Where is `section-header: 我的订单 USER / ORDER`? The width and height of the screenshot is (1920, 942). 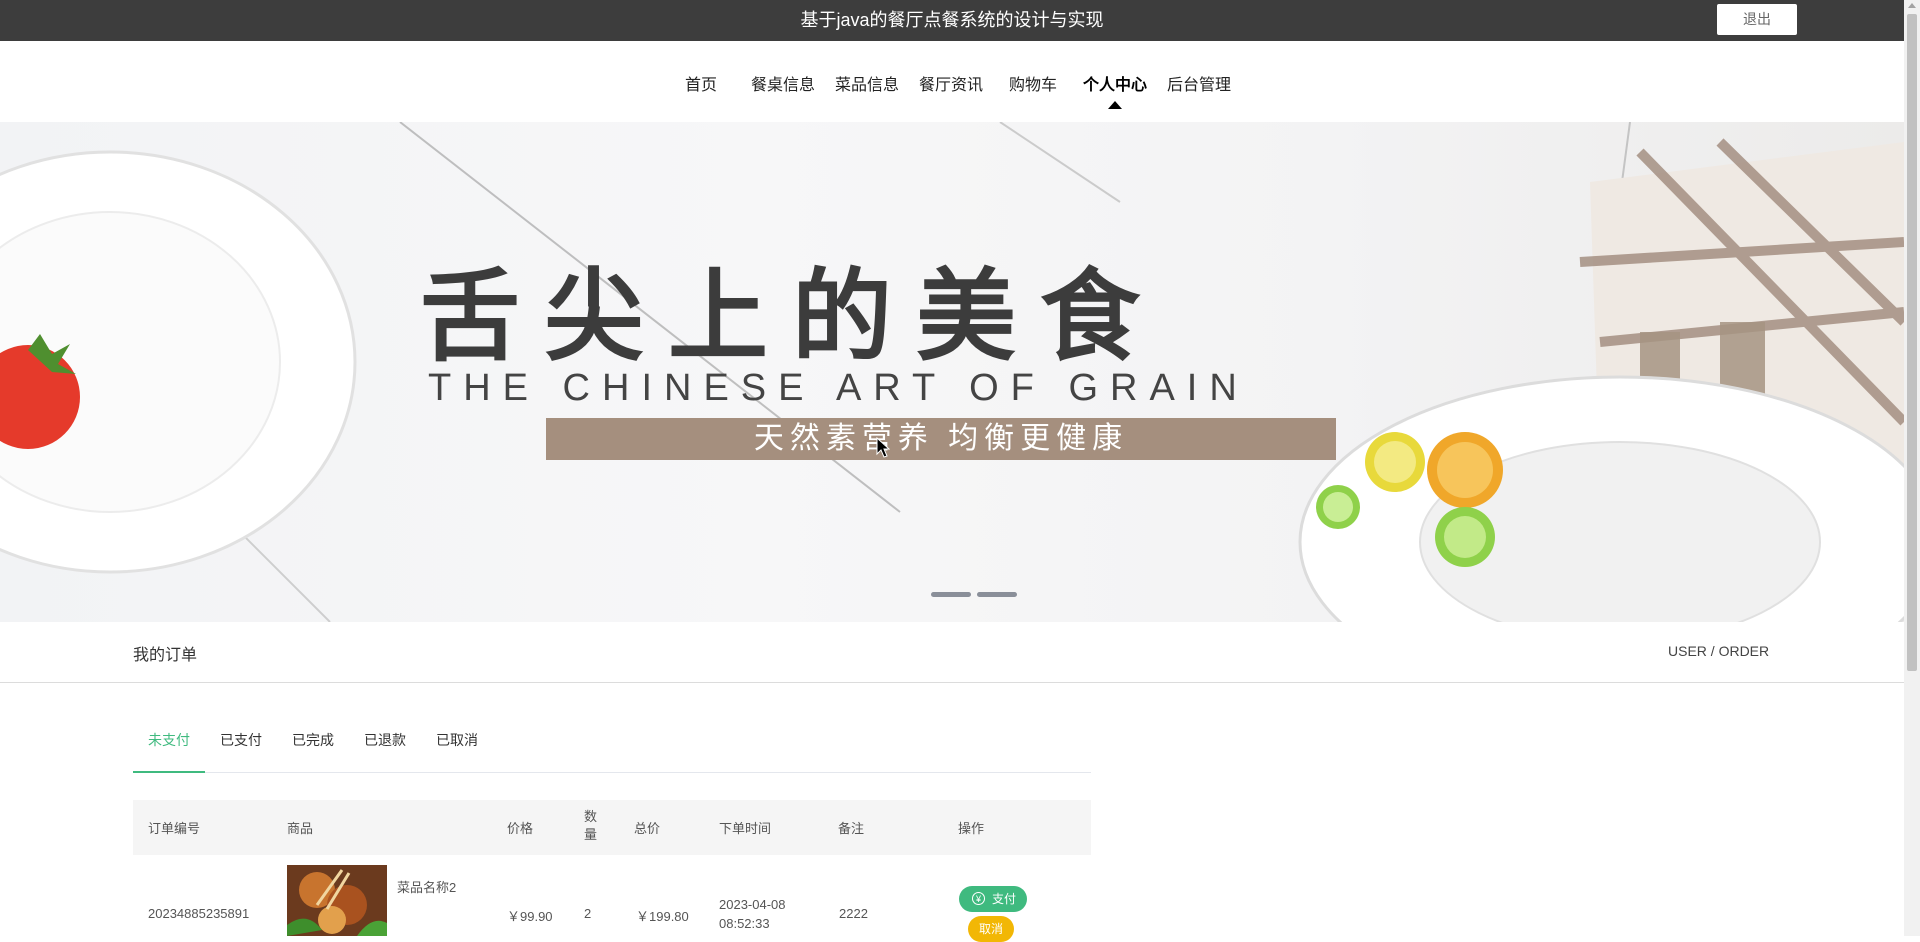
section-header: 我的订单 USER / ORDER is located at coordinates (952, 652).